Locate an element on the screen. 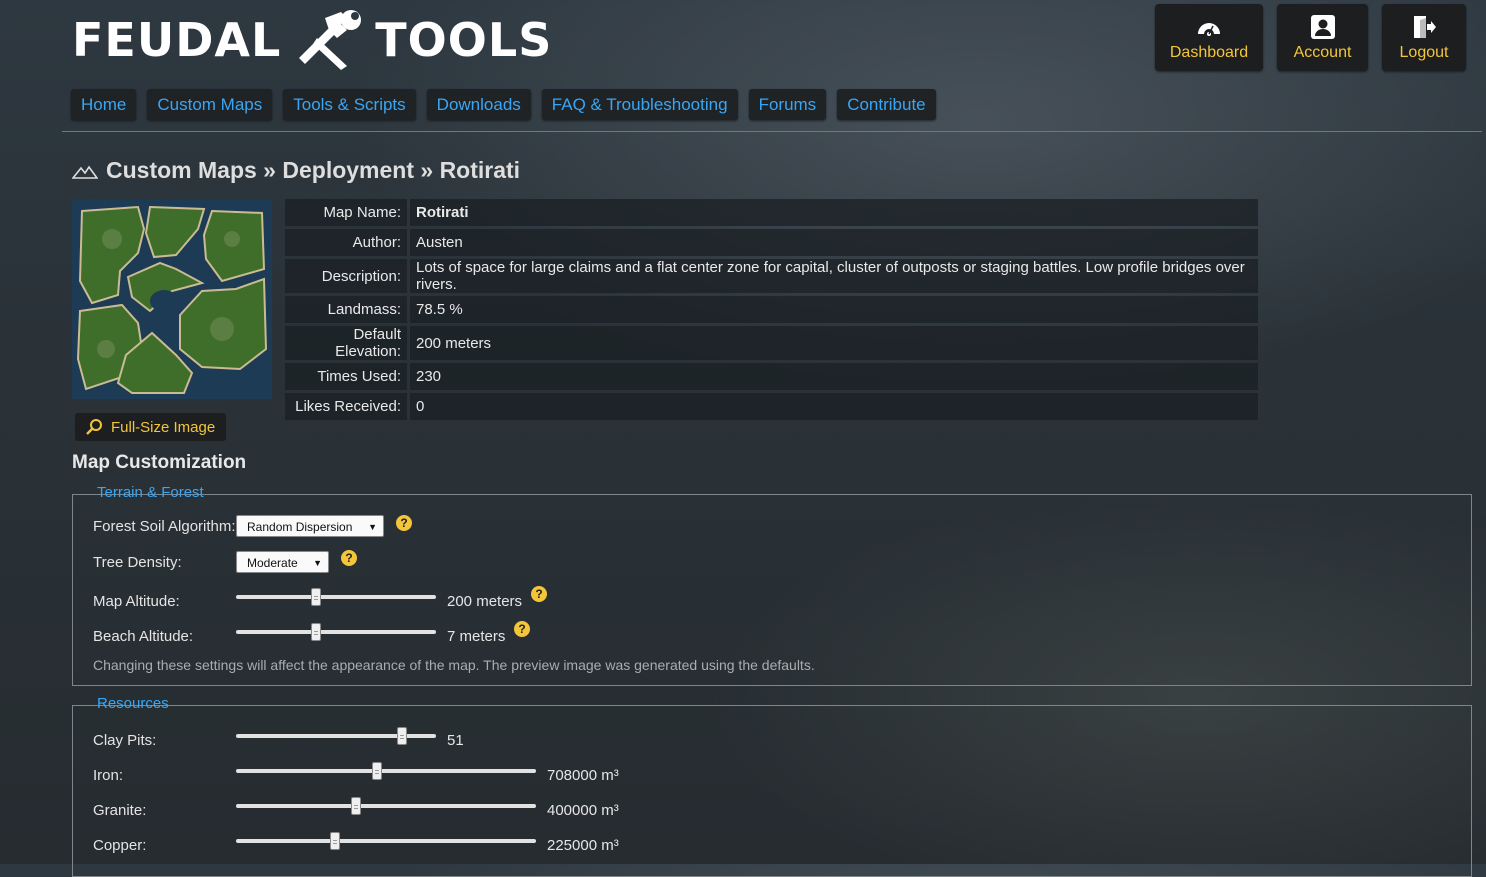 The width and height of the screenshot is (1486, 877). granite-value: 400000 m³ is located at coordinates (583, 810).